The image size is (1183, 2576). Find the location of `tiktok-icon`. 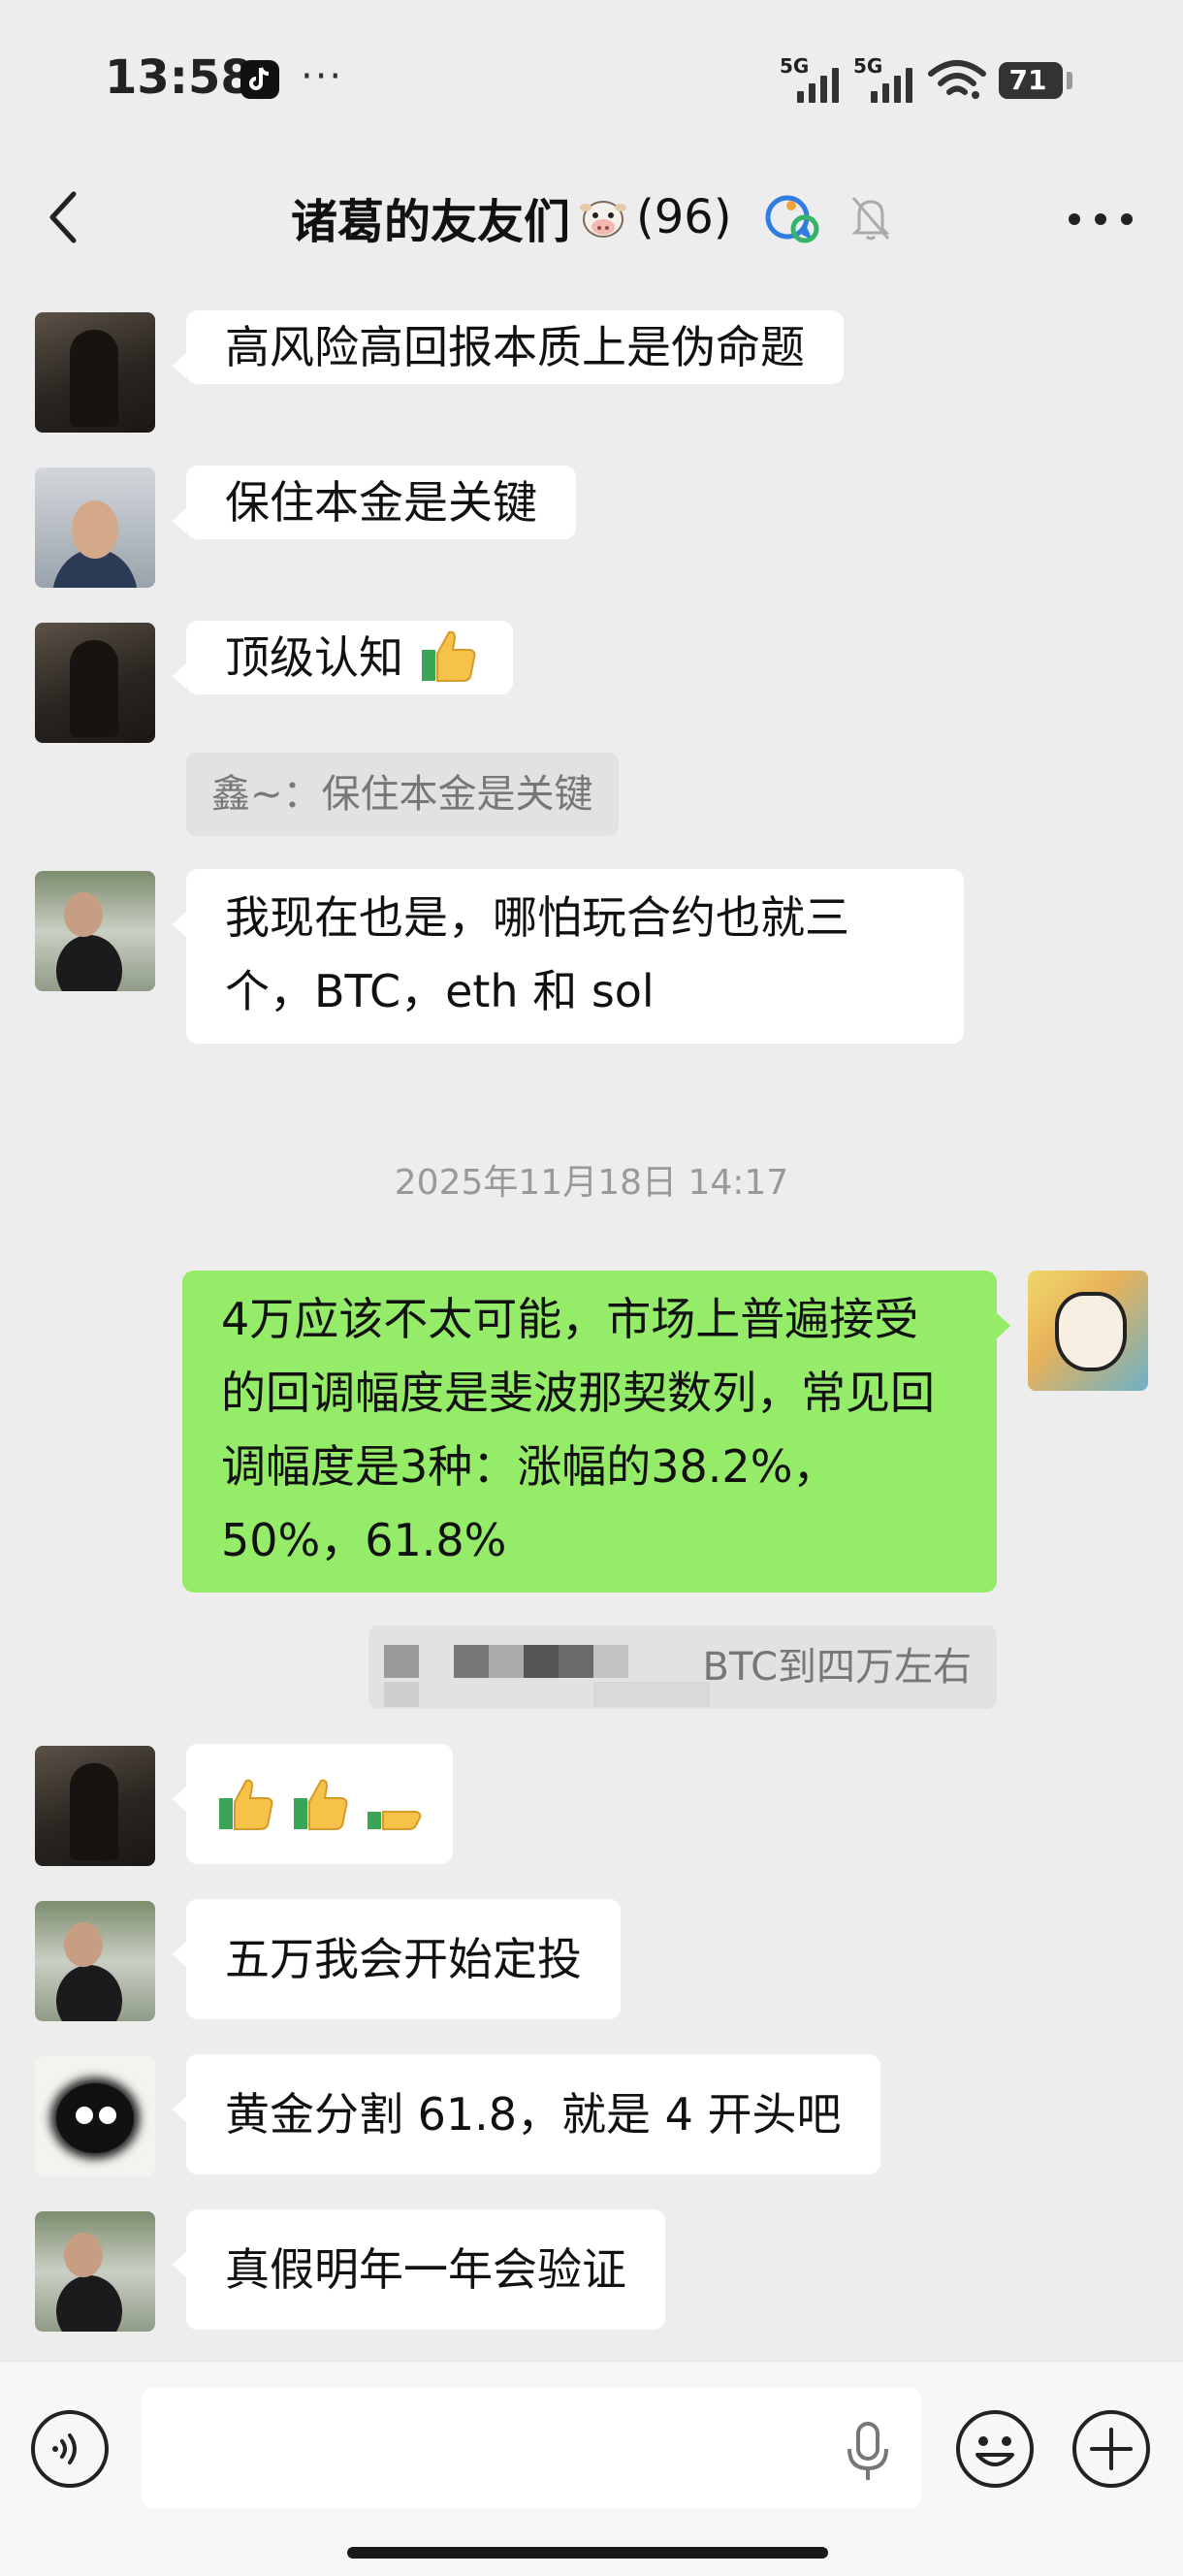

tiktok-icon is located at coordinates (259, 79).